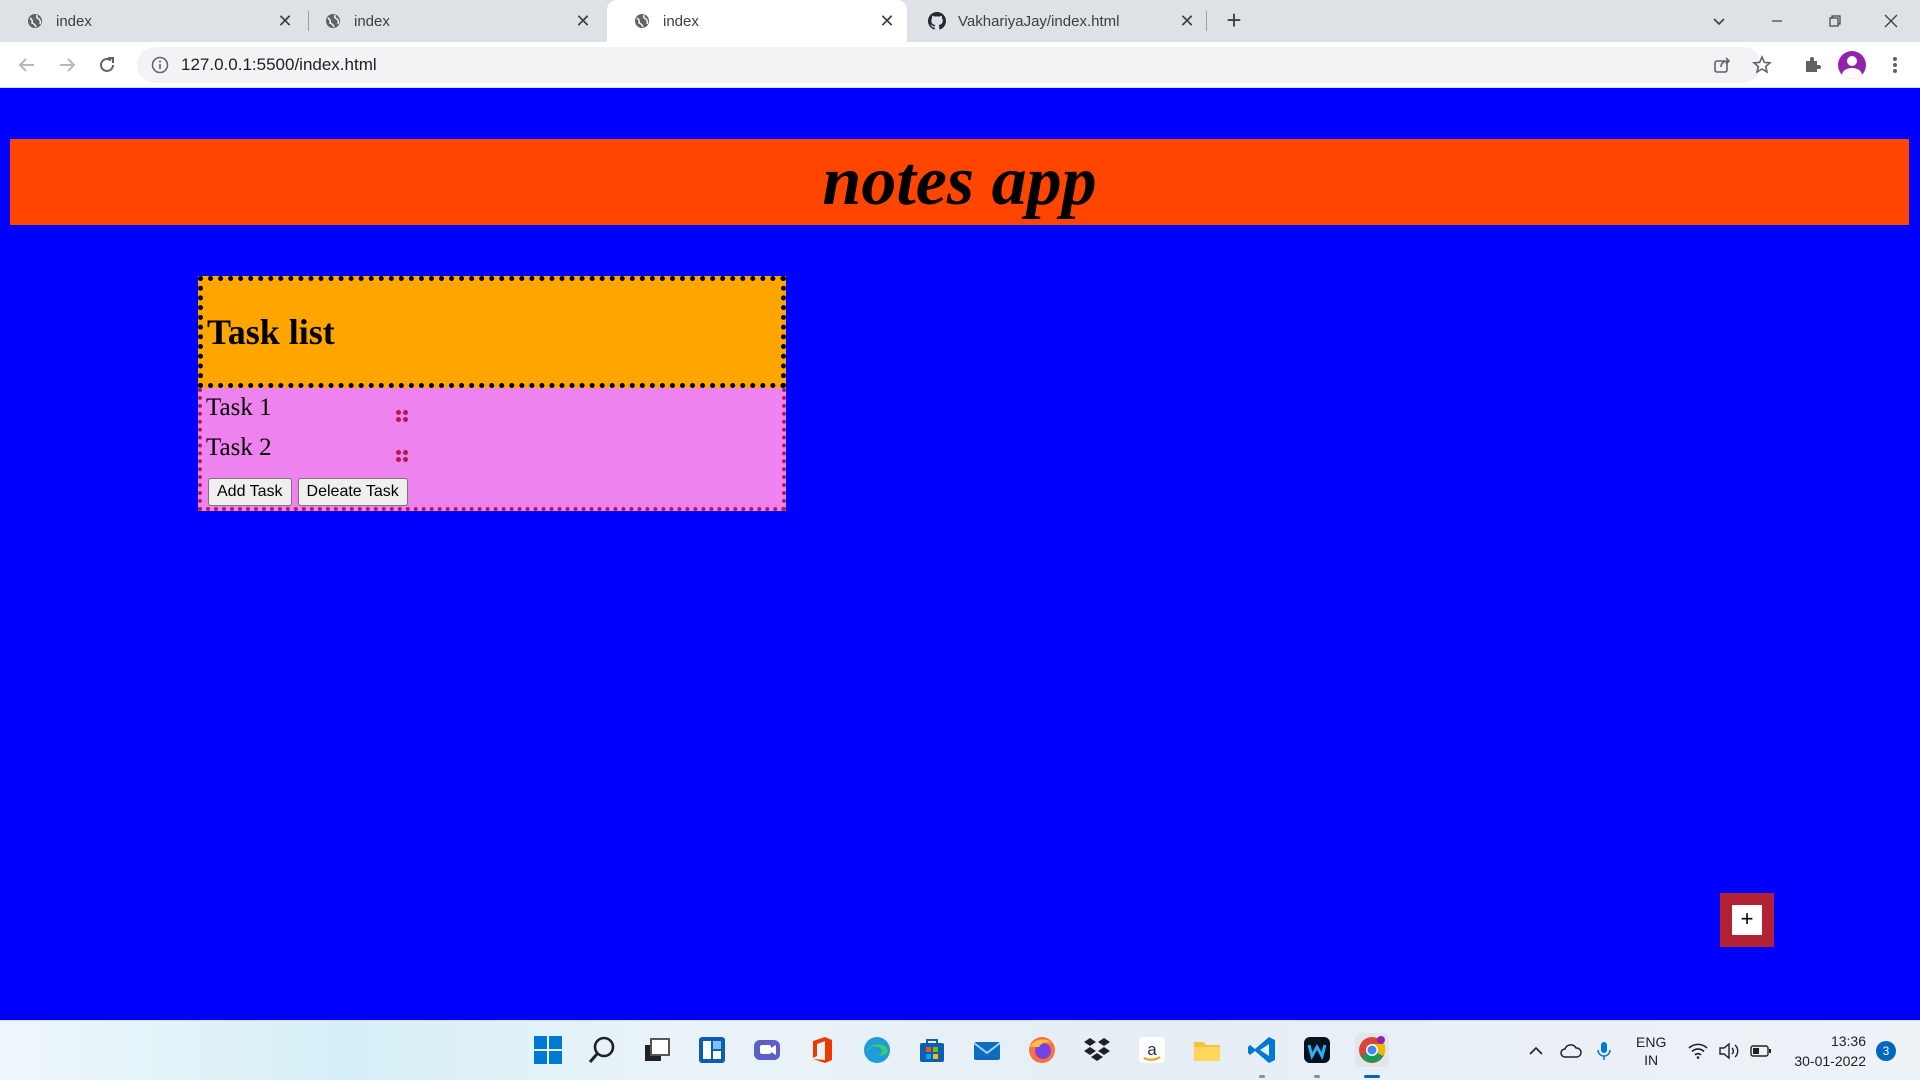  Describe the element at coordinates (160, 65) in the screenshot. I see `info-icon` at that location.